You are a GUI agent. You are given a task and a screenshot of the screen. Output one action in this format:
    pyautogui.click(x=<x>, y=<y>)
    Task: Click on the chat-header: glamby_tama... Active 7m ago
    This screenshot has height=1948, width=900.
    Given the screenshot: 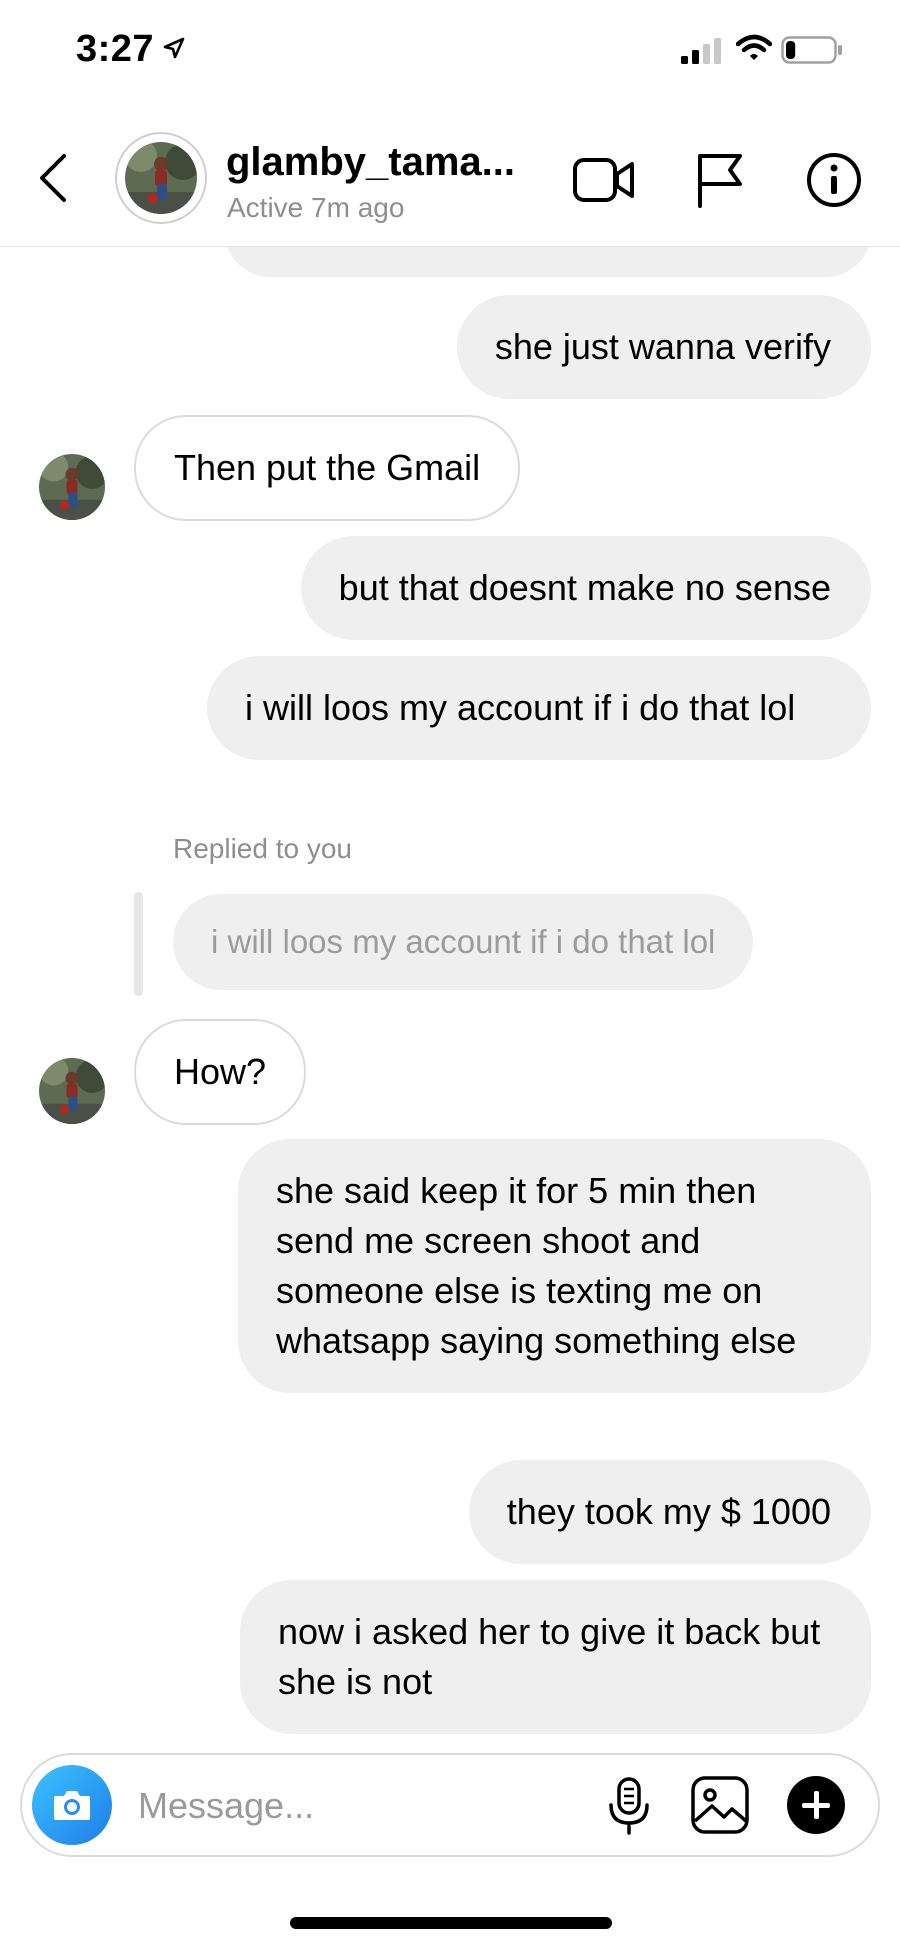 What is the action you would take?
    pyautogui.click(x=450, y=178)
    